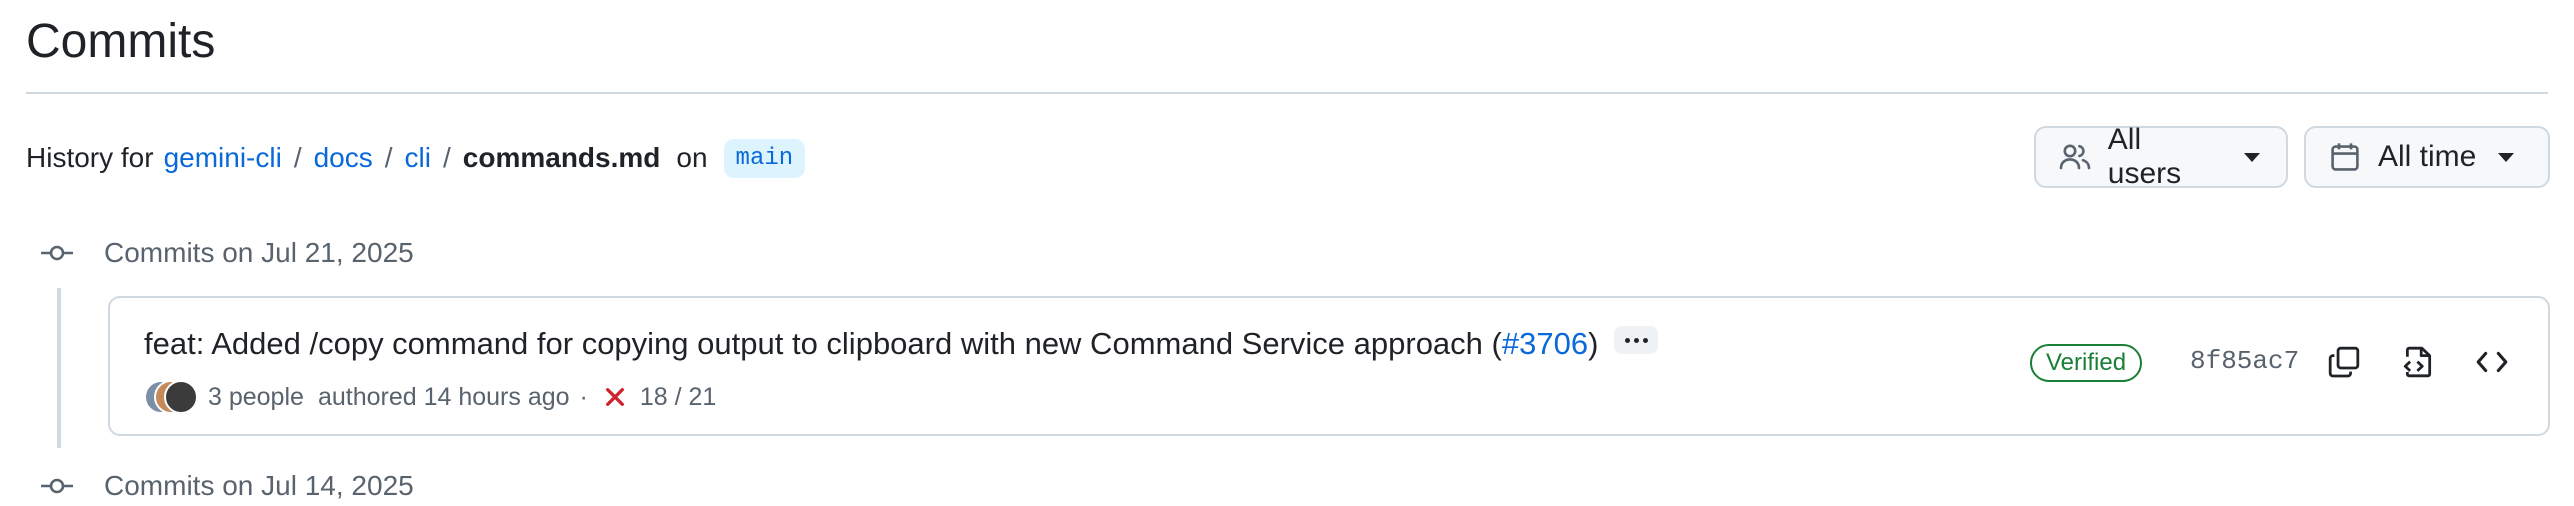 The width and height of the screenshot is (2574, 506). What do you see at coordinates (2086, 363) in the screenshot?
I see `verified-badge: Verified` at bounding box center [2086, 363].